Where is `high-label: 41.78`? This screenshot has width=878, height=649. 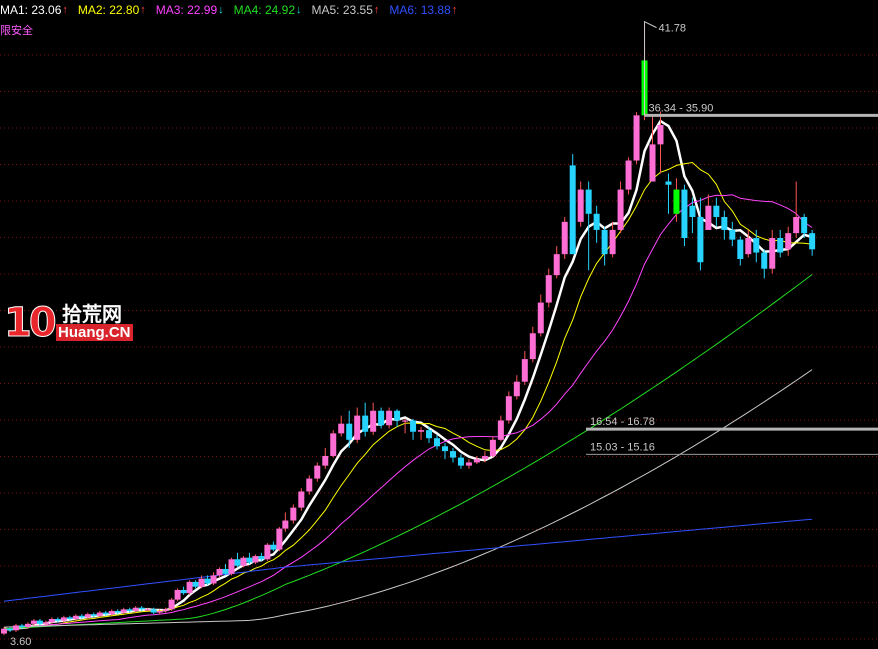 high-label: 41.78 is located at coordinates (673, 29).